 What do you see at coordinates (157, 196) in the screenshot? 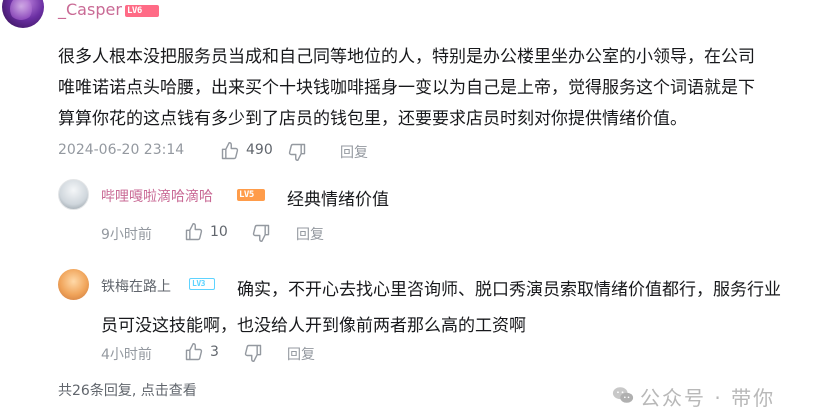
I see `reply-username: 哔哩嘎啦滴哈滴哈` at bounding box center [157, 196].